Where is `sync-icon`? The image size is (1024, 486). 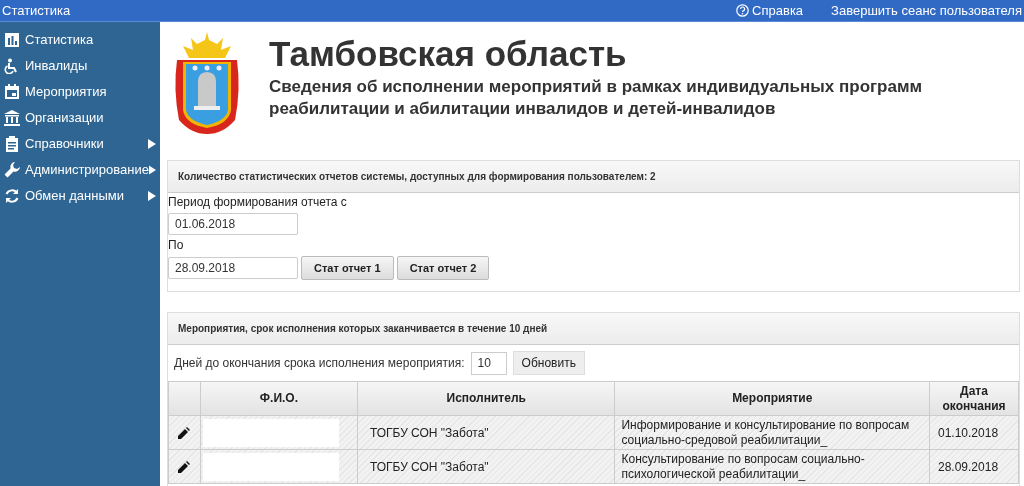
sync-icon is located at coordinates (12, 196).